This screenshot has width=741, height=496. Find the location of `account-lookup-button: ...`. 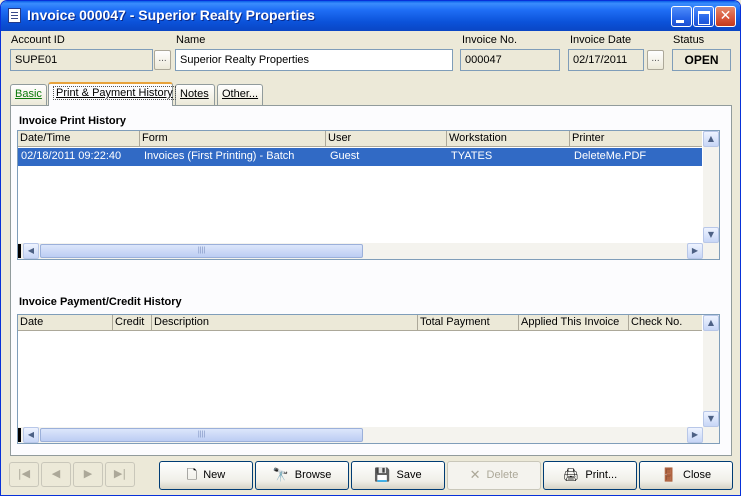

account-lookup-button: ... is located at coordinates (162, 60).